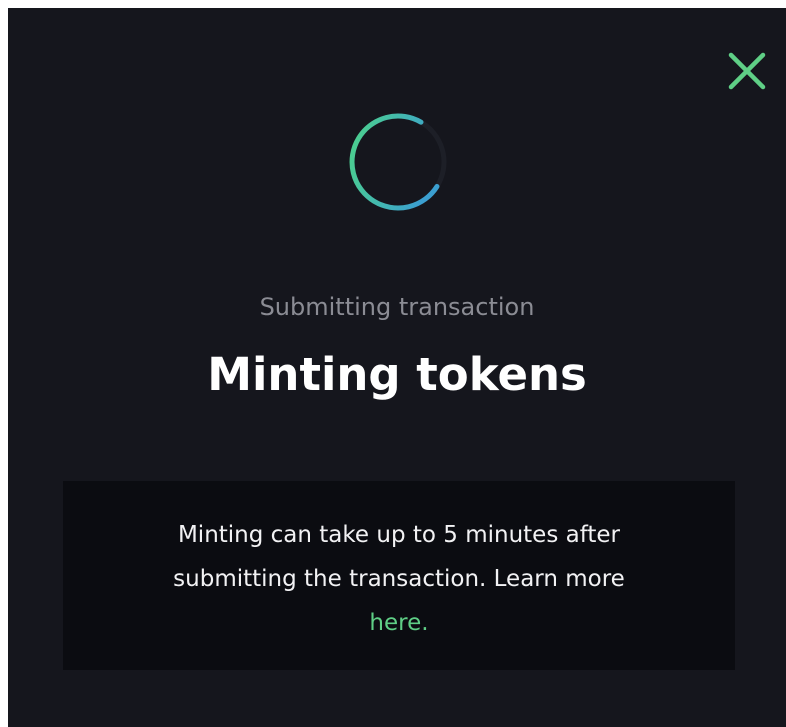 This screenshot has height=727, width=786. I want to click on close-icon, so click(747, 71).